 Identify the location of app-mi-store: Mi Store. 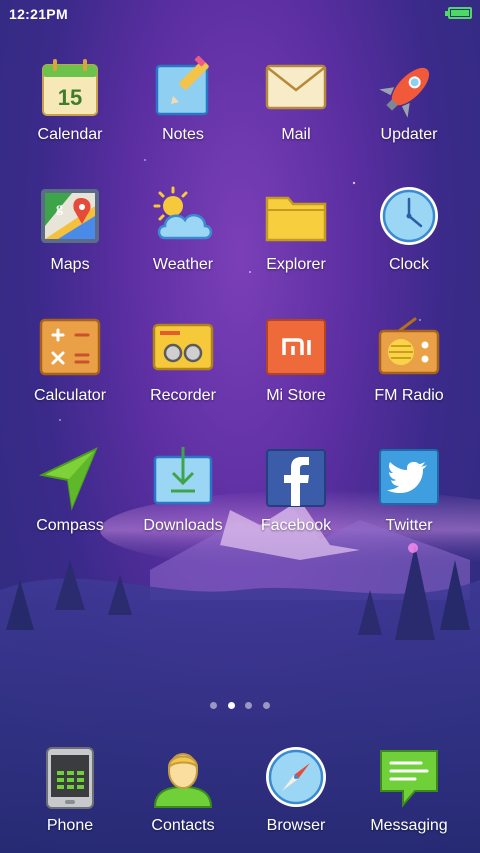
(296, 361).